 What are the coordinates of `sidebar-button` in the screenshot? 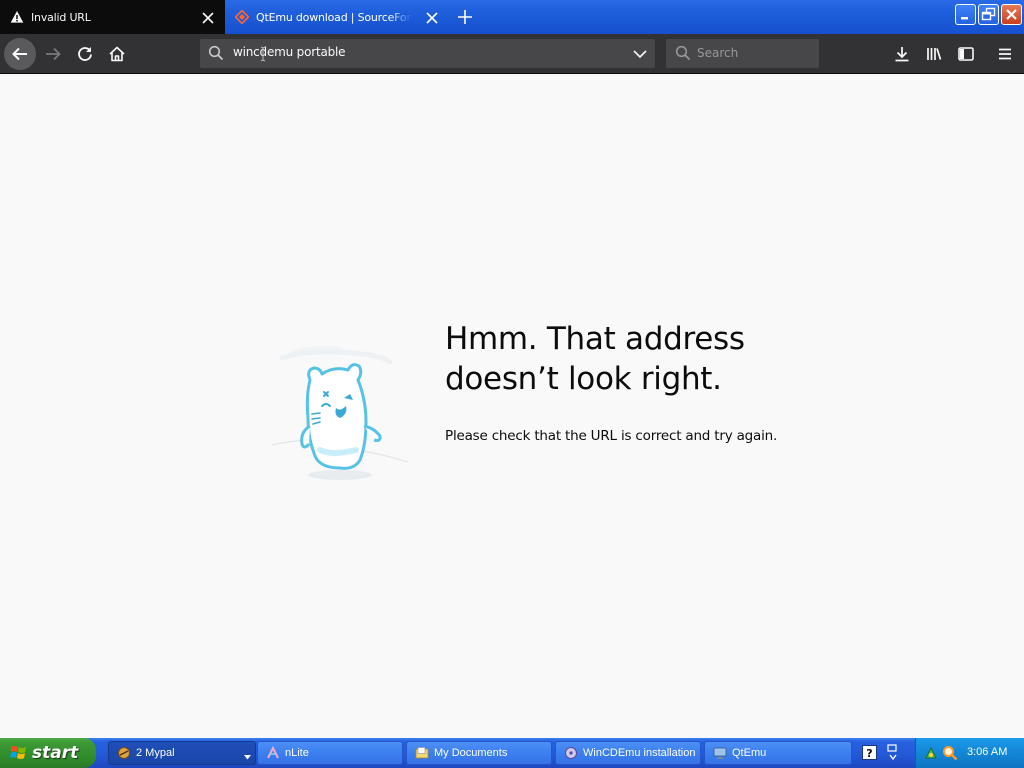 It's located at (966, 54).